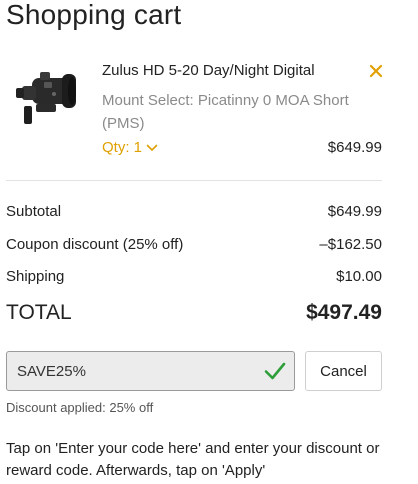  I want to click on chevron-down-icon, so click(152, 147).